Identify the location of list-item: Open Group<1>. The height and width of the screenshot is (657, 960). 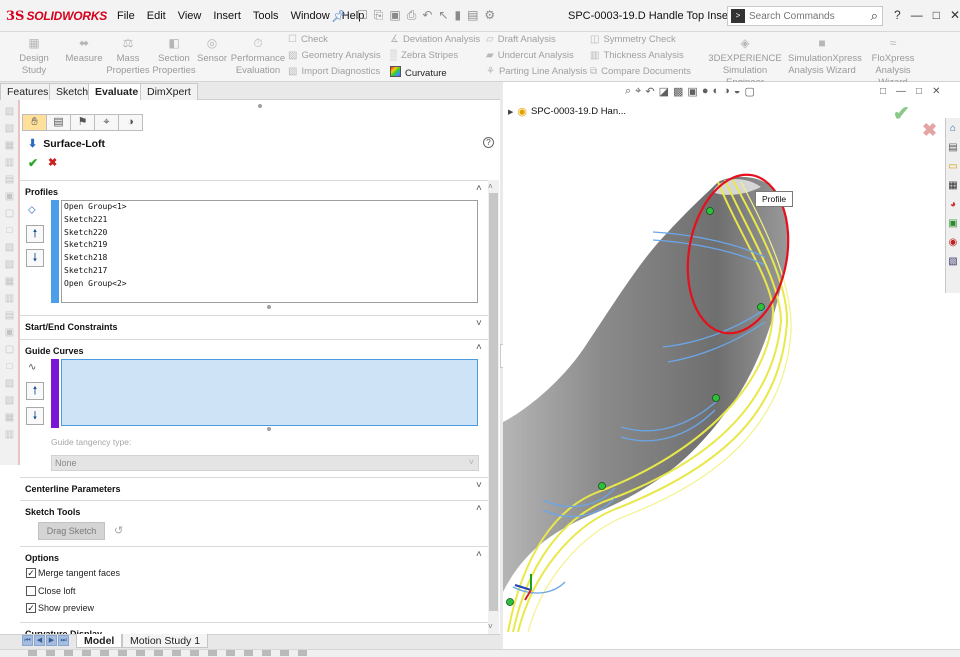
(269, 207).